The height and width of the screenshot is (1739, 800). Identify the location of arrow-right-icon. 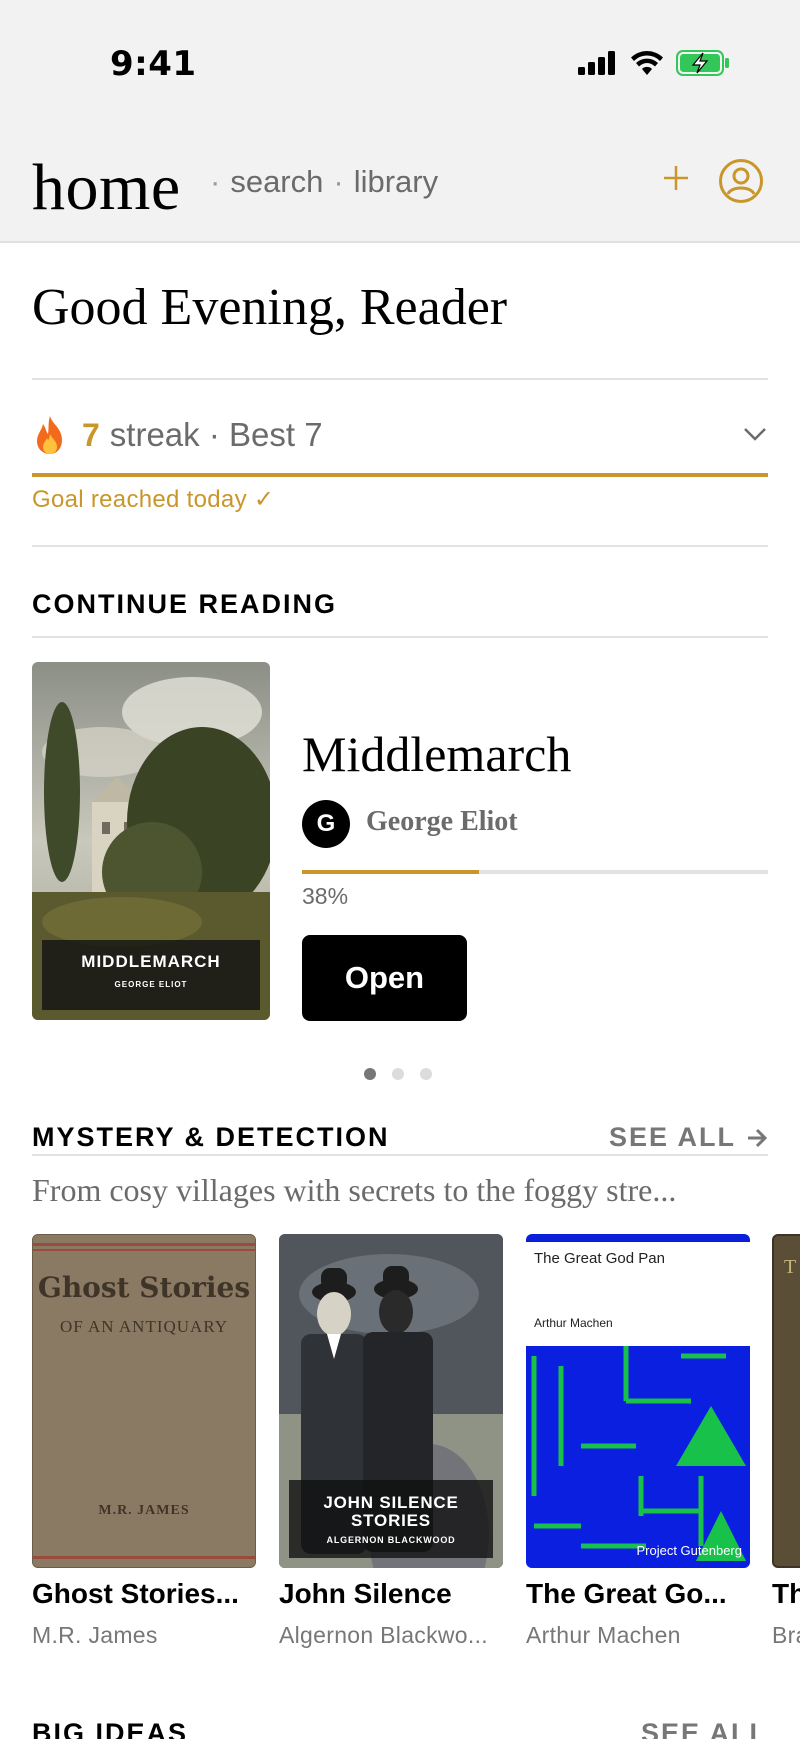
(758, 1137).